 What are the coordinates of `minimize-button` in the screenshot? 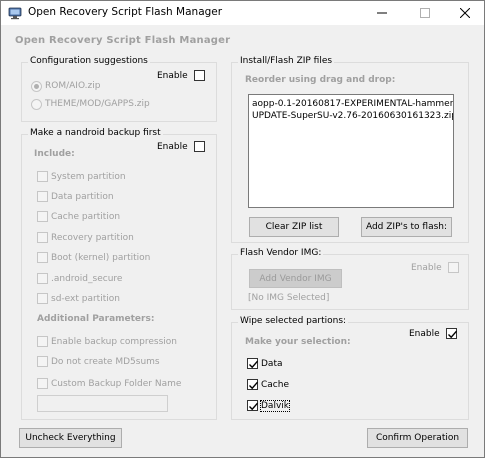 It's located at (382, 13).